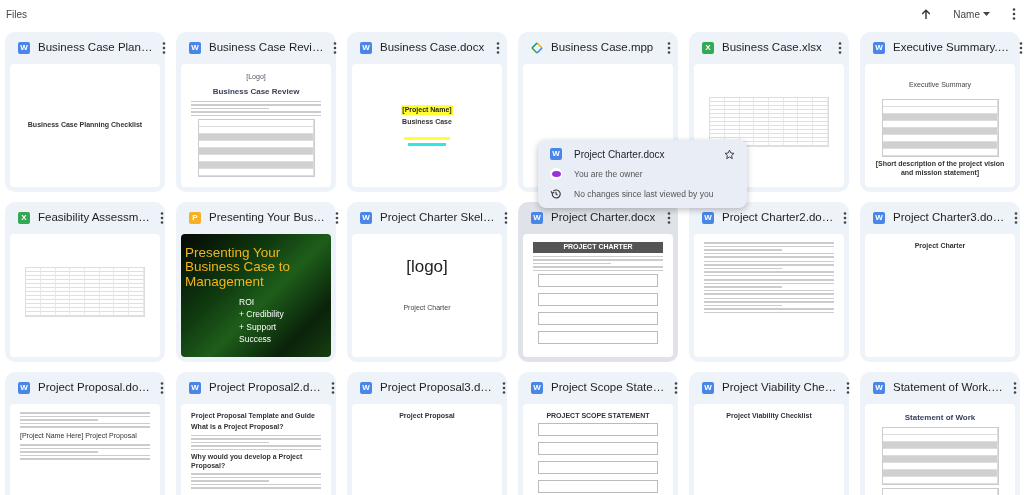  What do you see at coordinates (620, 154) in the screenshot?
I see `popup-file-name: Project Charter.docx` at bounding box center [620, 154].